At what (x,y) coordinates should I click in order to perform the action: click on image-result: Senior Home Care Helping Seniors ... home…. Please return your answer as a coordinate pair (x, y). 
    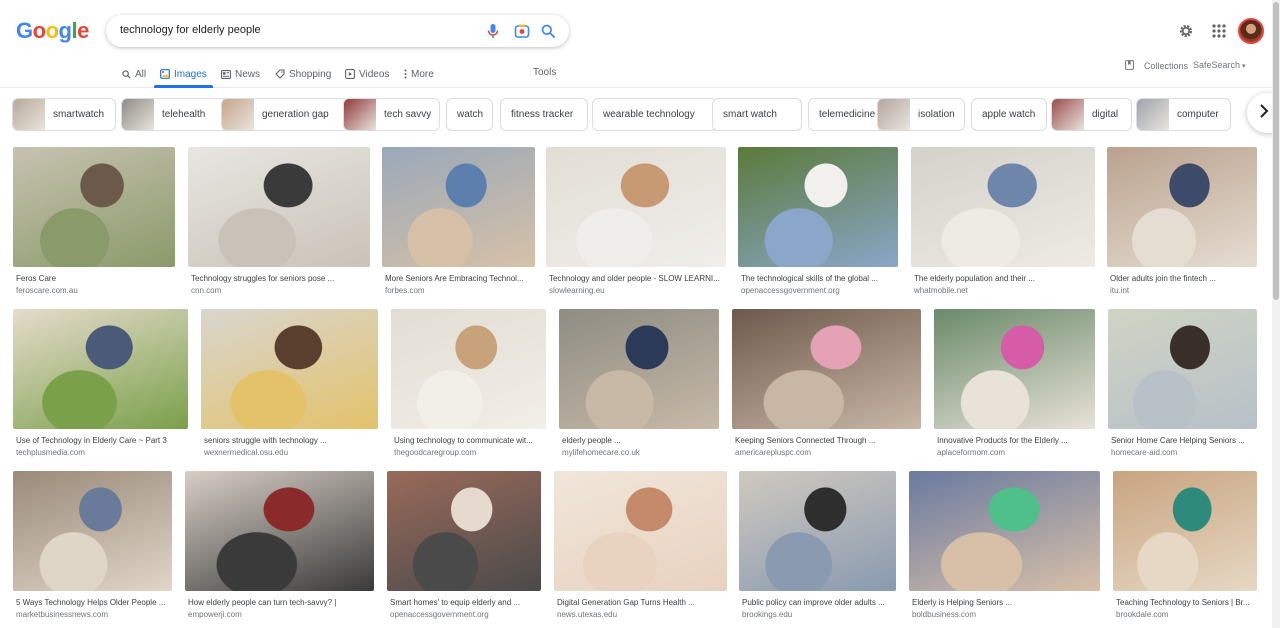
    Looking at the image, I should click on (1182, 383).